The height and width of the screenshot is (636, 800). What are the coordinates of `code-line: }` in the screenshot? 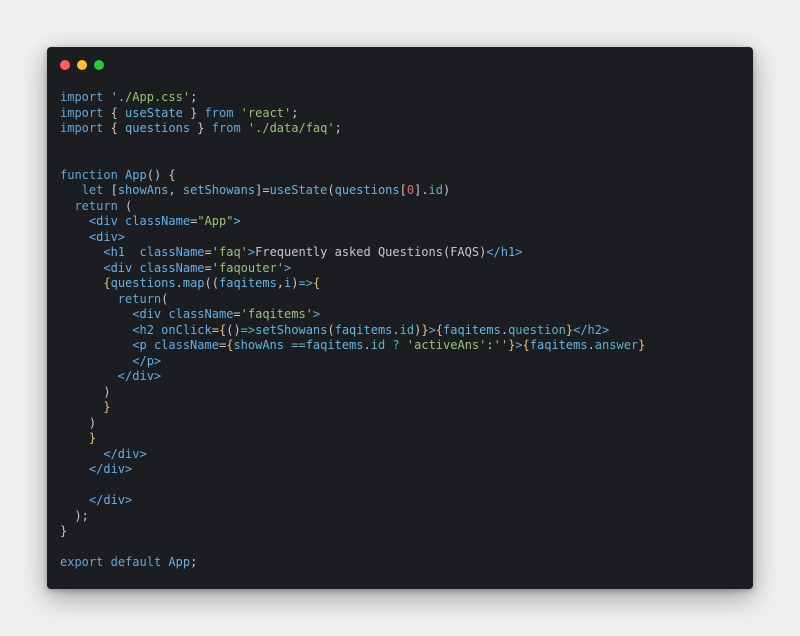 It's located at (352, 408).